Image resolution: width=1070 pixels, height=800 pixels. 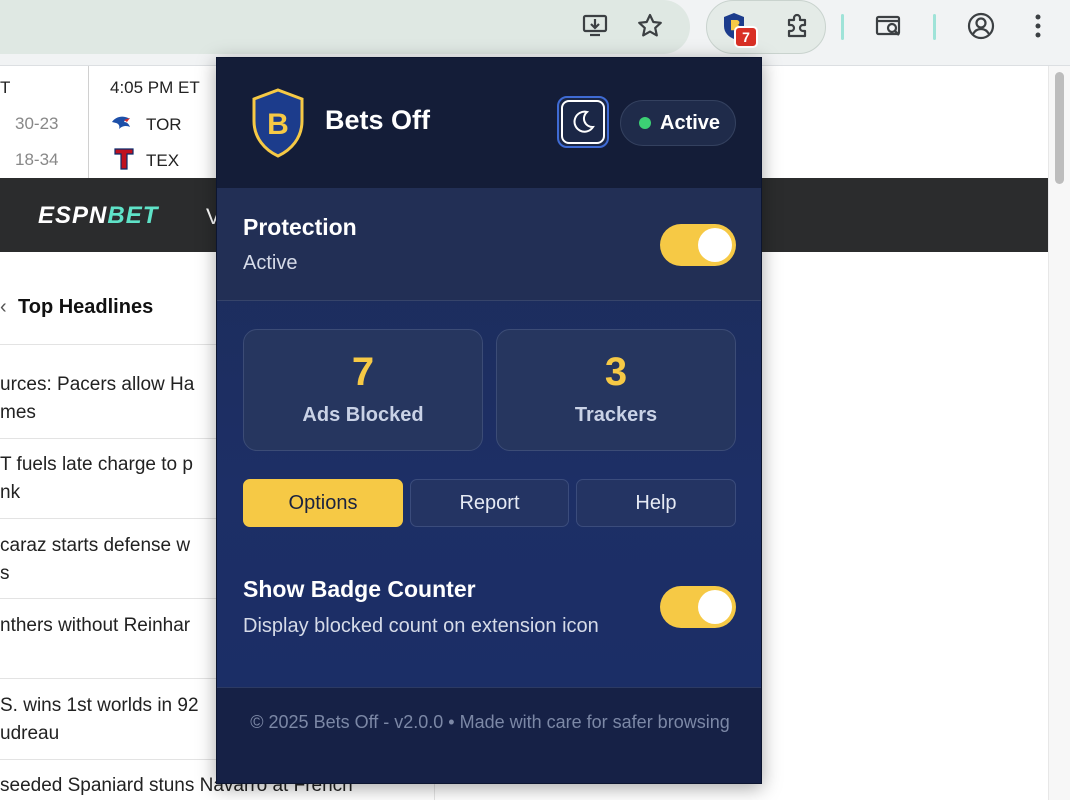 I want to click on trackers-card: 3 Trackers, so click(x=616, y=390).